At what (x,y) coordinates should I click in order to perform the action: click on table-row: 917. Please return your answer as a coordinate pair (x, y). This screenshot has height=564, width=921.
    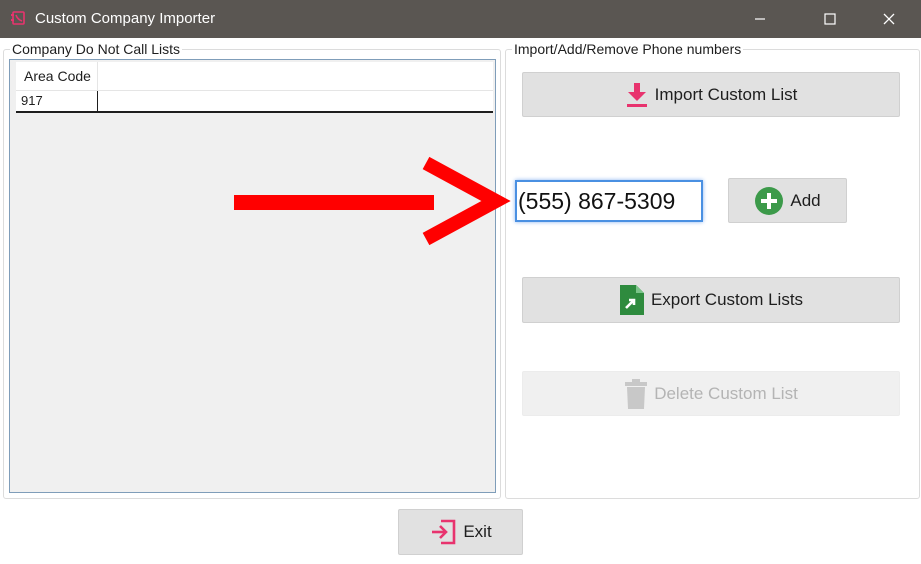
    Looking at the image, I should click on (254, 102).